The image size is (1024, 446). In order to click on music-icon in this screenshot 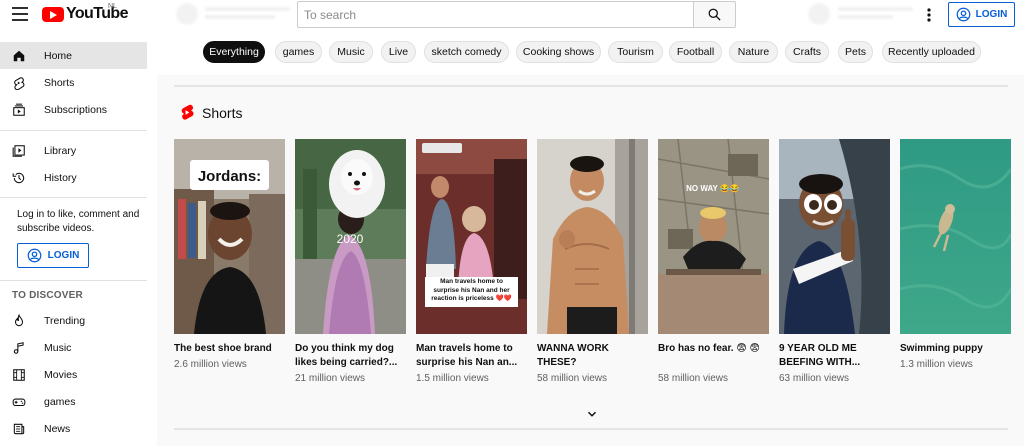, I will do `click(18, 348)`.